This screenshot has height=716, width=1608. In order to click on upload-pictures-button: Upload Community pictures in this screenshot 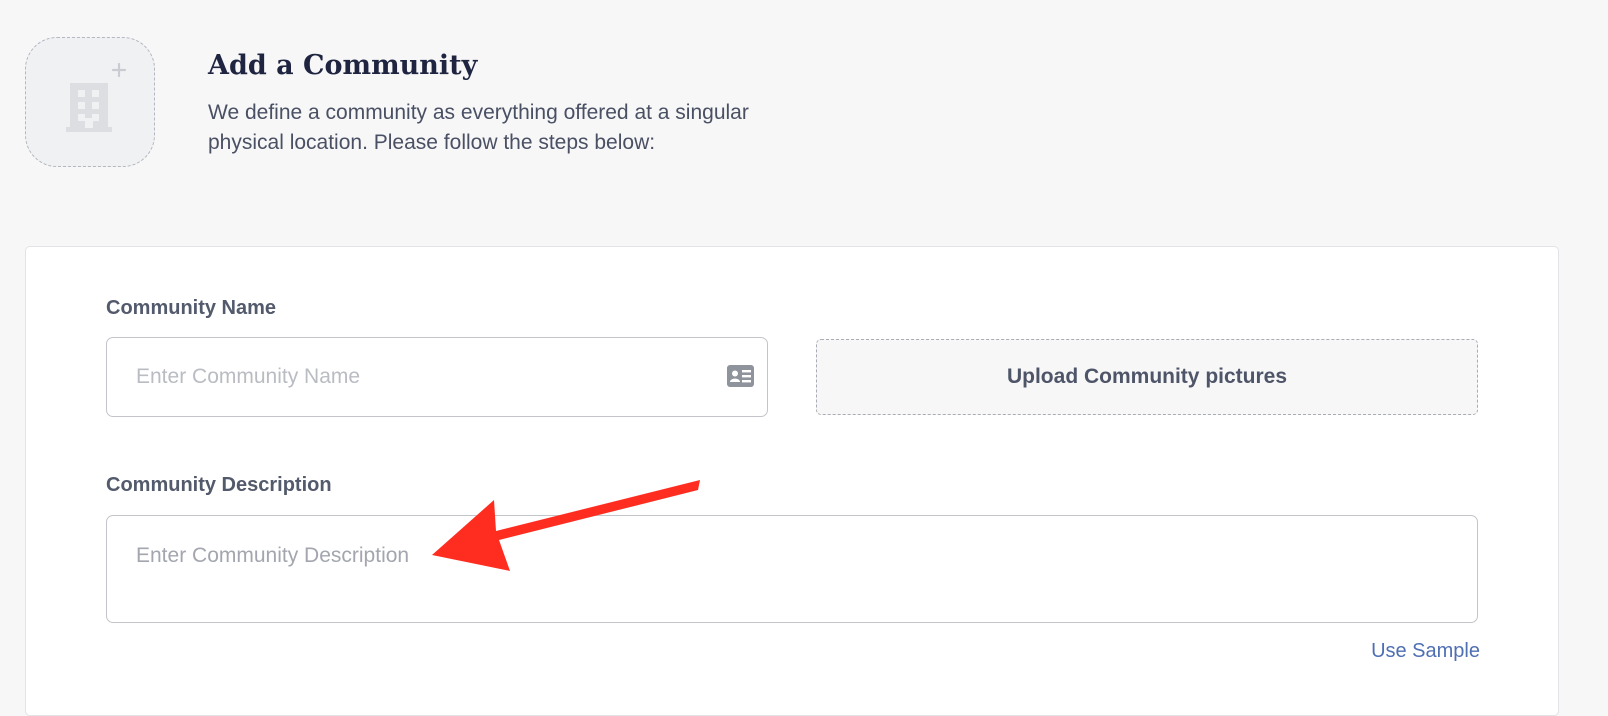, I will do `click(1147, 377)`.